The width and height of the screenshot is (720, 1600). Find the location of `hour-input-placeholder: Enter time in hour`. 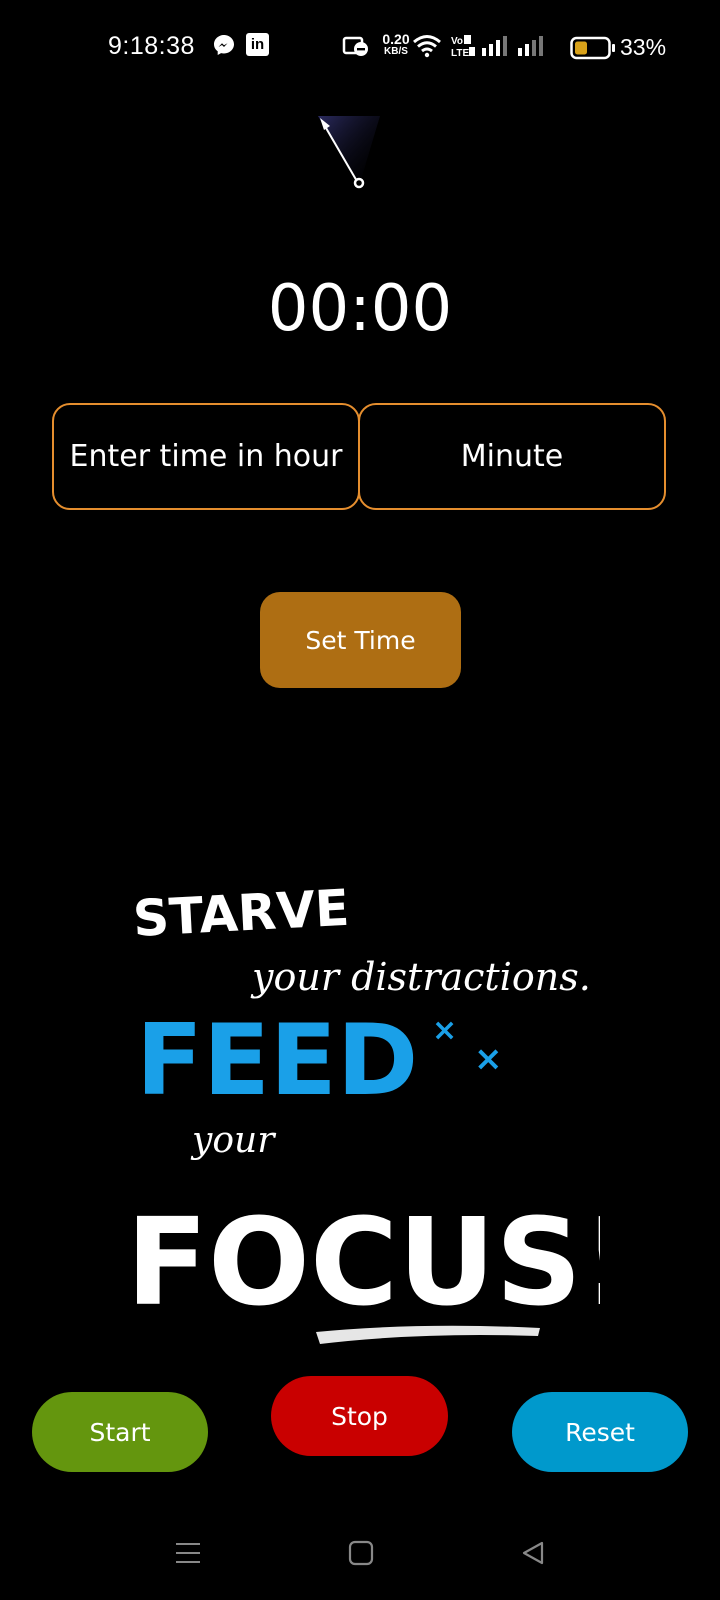

hour-input-placeholder: Enter time in hour is located at coordinates (206, 456).